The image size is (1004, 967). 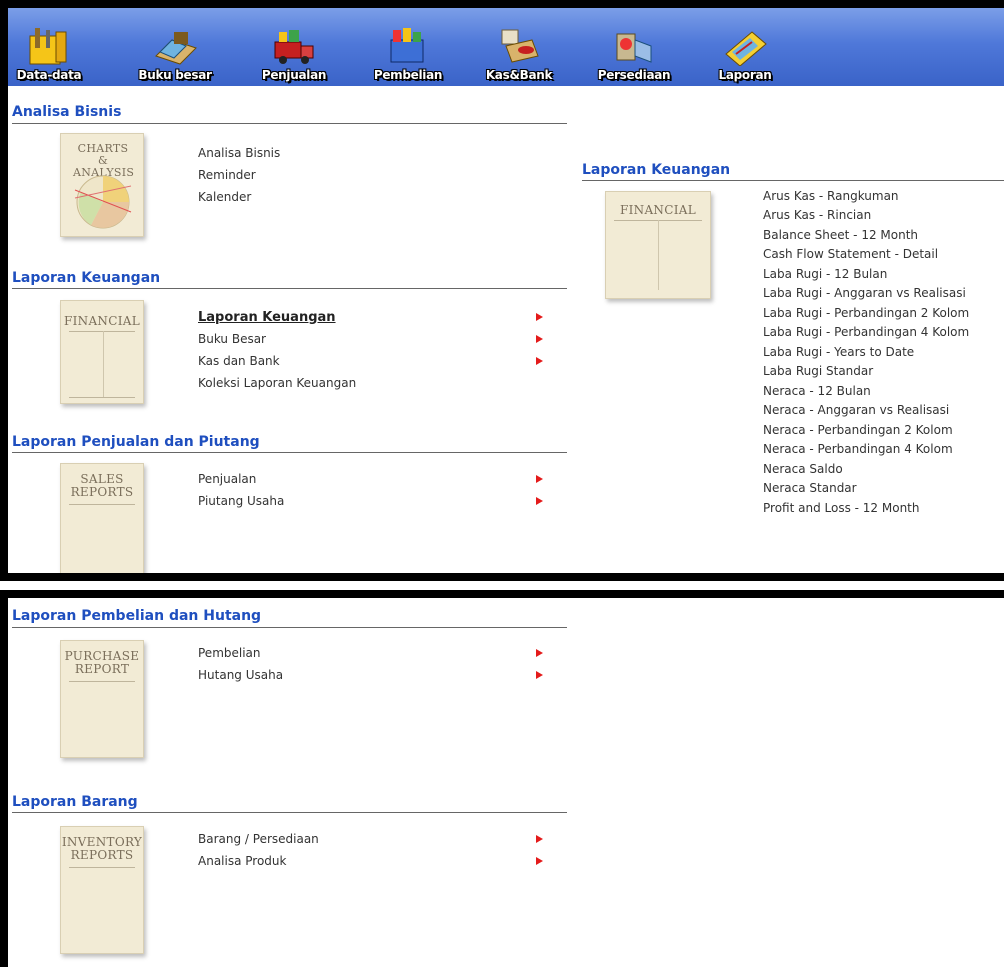 I want to click on penjualan-links: Penjualan Piutang Usaha, so click(x=383, y=490).